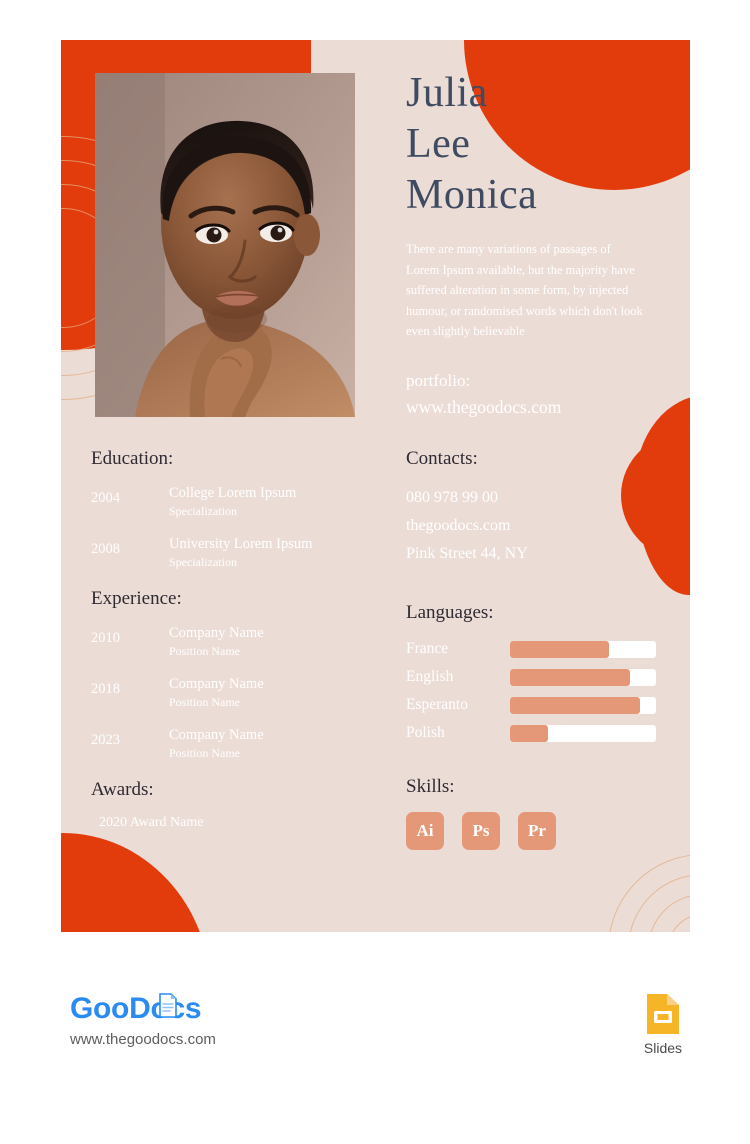 The height and width of the screenshot is (1144, 750). Describe the element at coordinates (533, 407) in the screenshot. I see `portfolio-url: www.thegoodocs.com` at that location.